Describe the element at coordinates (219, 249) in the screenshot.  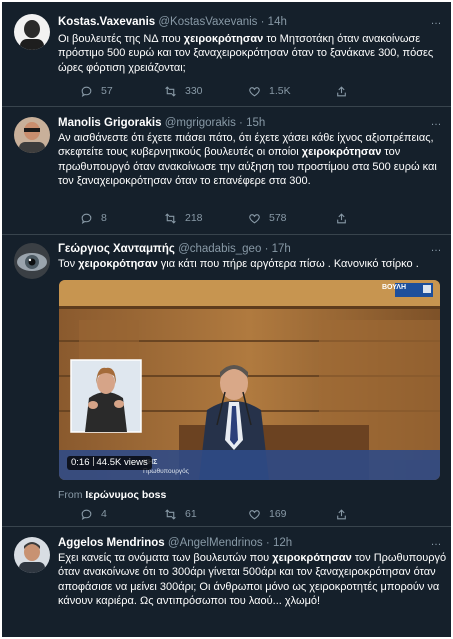
I see `author-handle: @chadabis_geo` at that location.